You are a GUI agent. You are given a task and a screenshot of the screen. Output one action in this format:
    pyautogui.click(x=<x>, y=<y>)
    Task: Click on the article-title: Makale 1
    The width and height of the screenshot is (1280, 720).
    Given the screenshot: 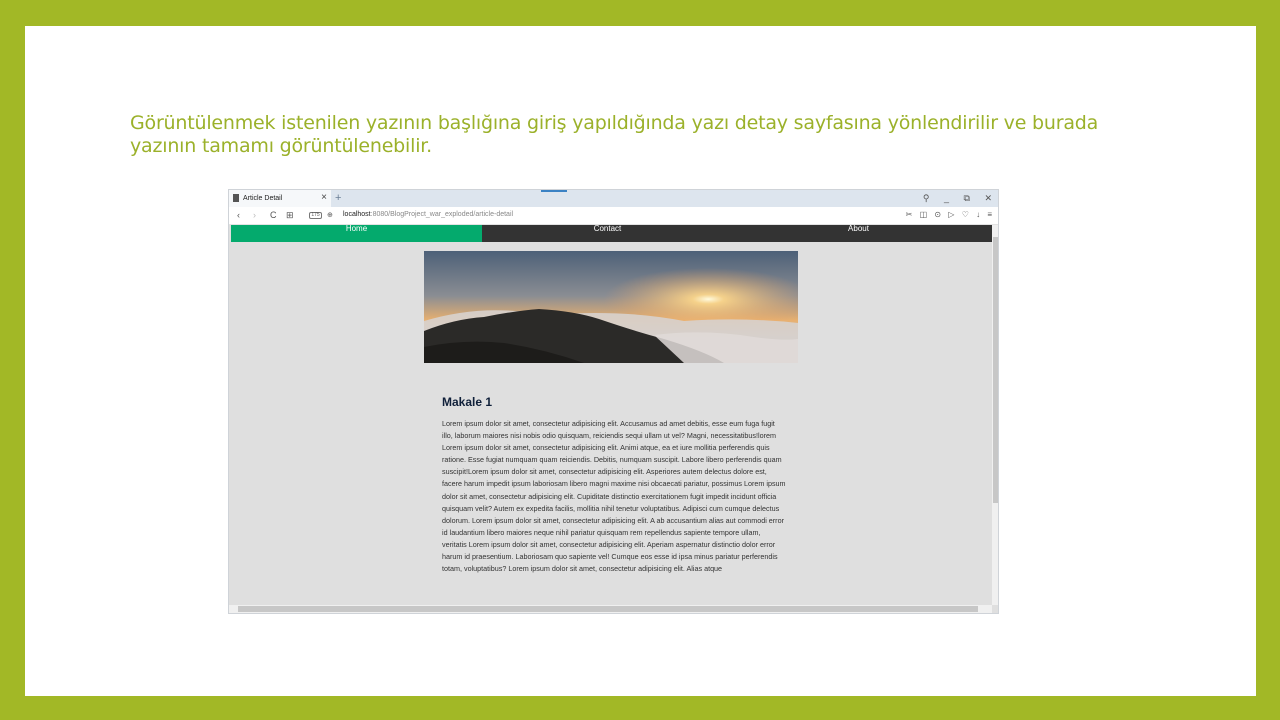 What is the action you would take?
    pyautogui.click(x=467, y=402)
    